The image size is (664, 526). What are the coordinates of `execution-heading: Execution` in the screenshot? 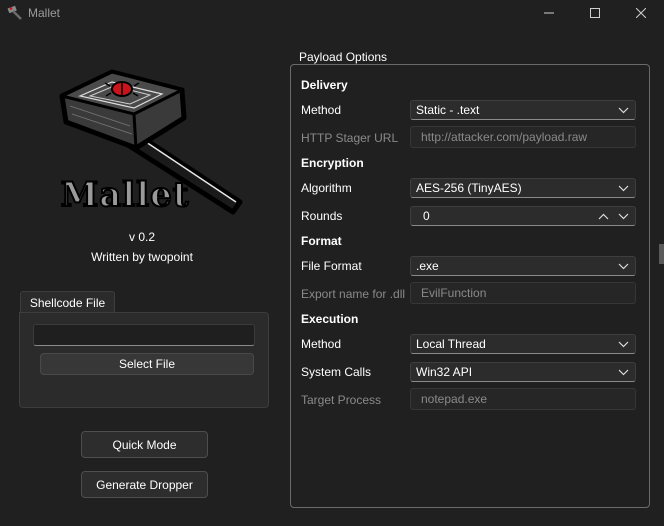 It's located at (330, 319).